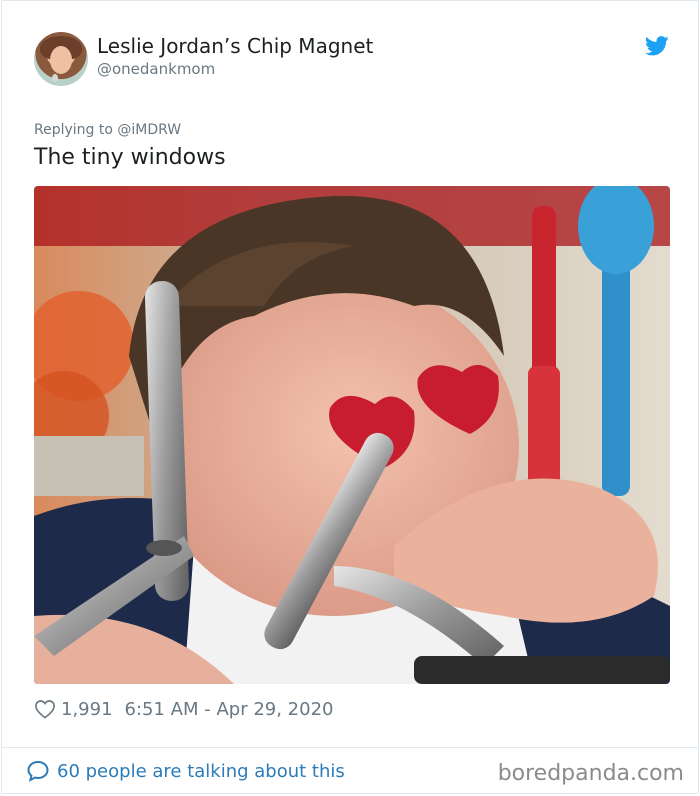 Image resolution: width=700 pixels, height=796 pixels. Describe the element at coordinates (107, 130) in the screenshot. I see `replying-to-label: Replying to @iMDRW` at that location.